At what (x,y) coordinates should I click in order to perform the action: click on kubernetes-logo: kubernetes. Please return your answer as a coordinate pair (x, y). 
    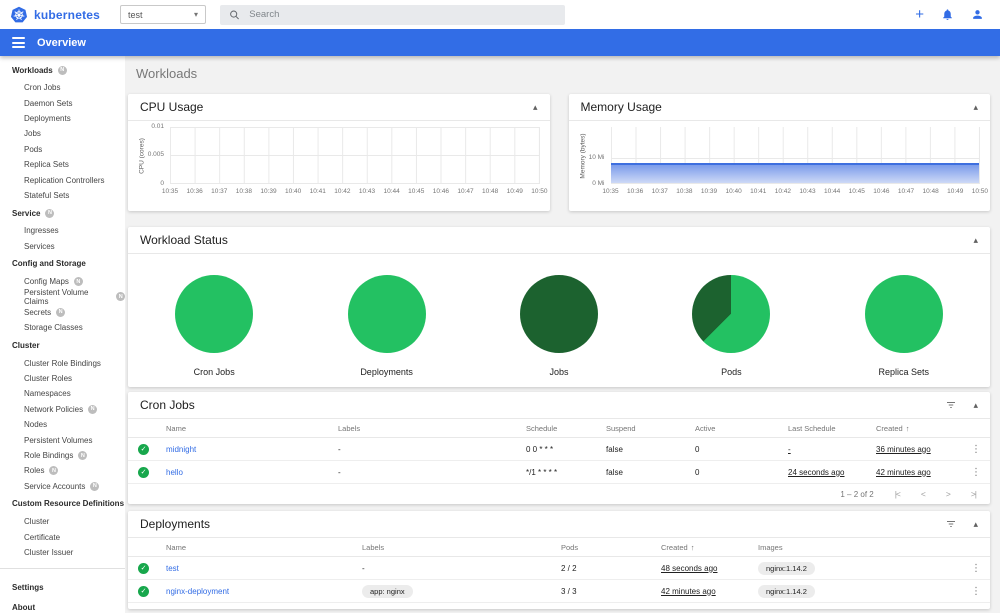
    Looking at the image, I should click on (65, 15).